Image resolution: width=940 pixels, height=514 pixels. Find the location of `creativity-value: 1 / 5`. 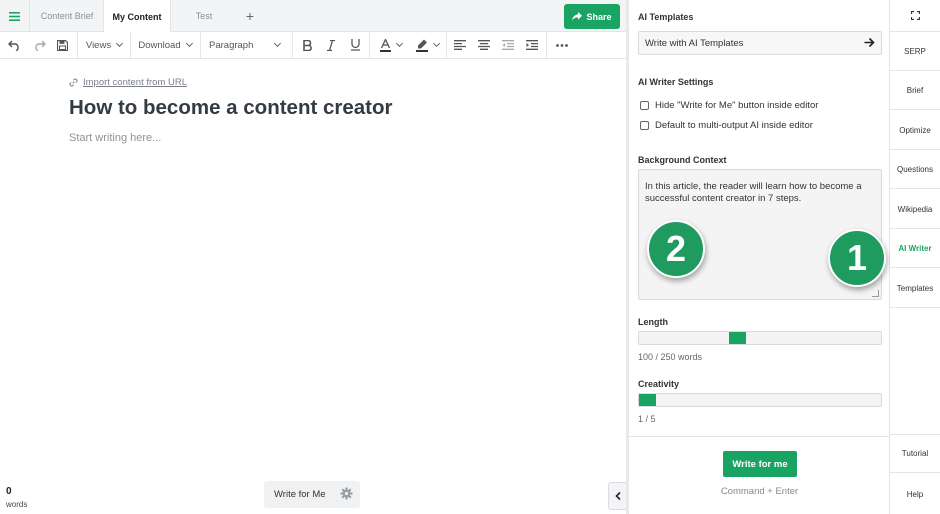

creativity-value: 1 / 5 is located at coordinates (647, 419).